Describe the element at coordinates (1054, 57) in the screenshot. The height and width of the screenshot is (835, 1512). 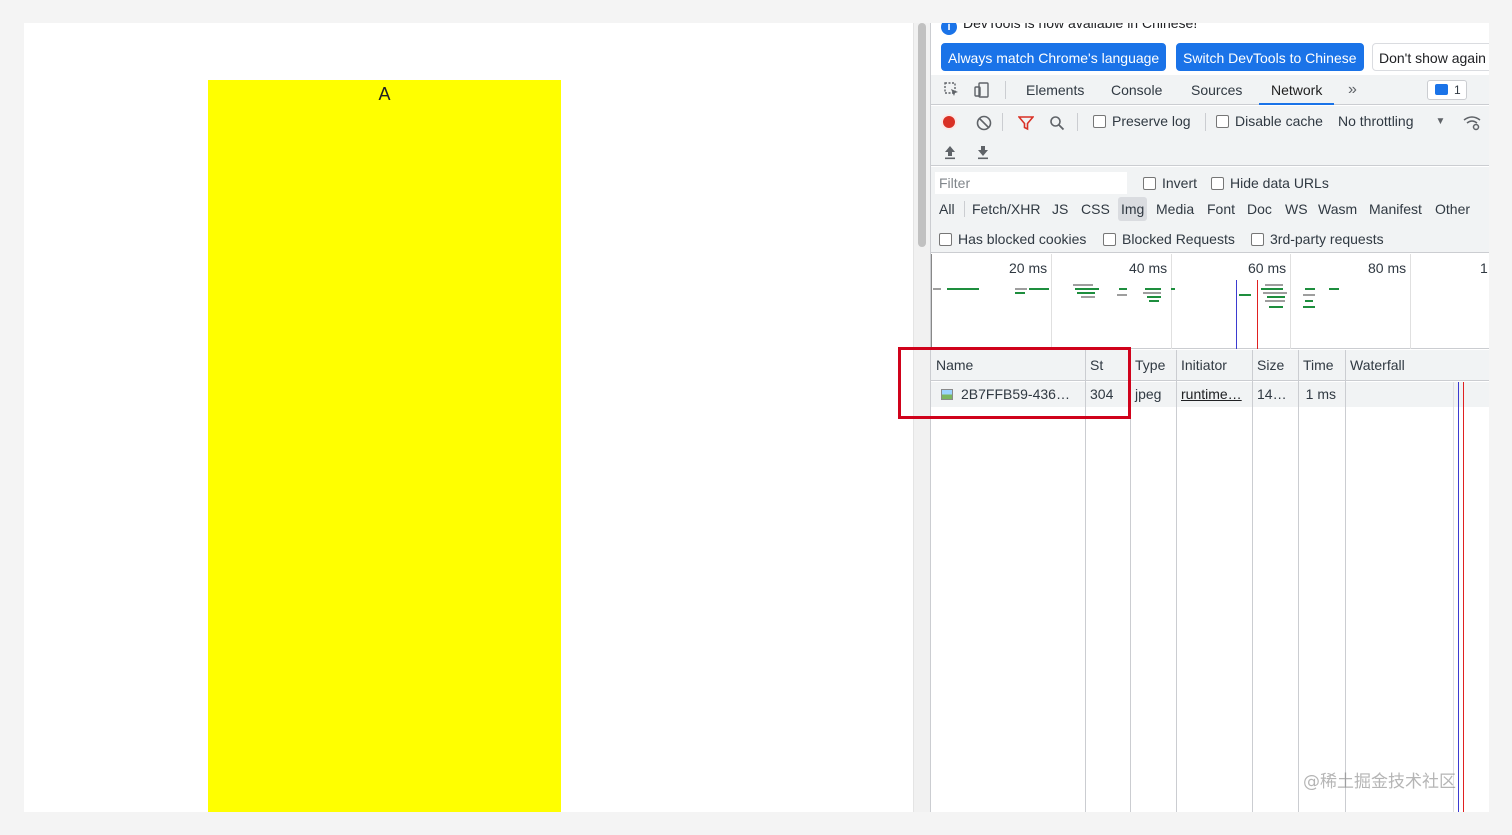
I see `always-match-language-button: Always match Chrome's language` at that location.